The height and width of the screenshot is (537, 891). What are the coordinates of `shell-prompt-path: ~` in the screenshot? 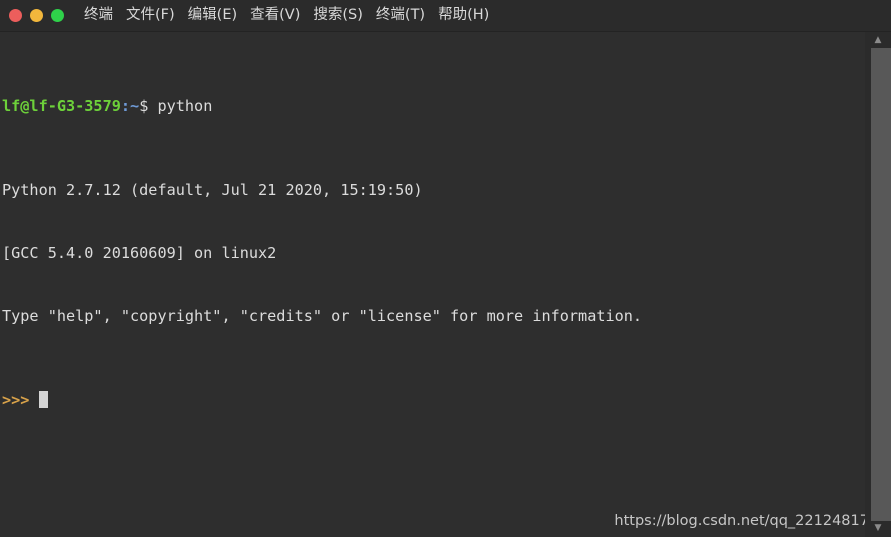 It's located at (135, 106).